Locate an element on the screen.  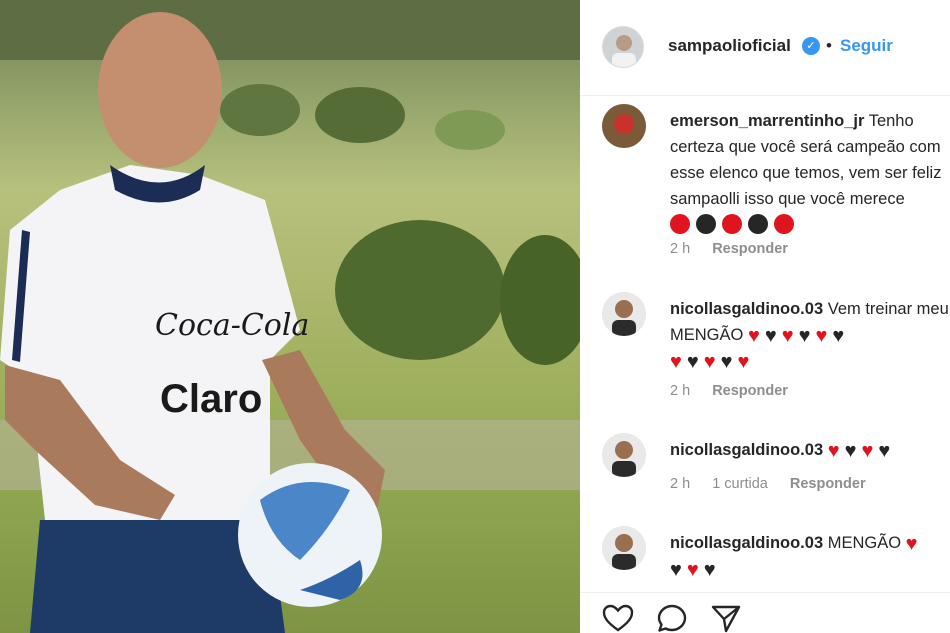
comment-emoji-row is located at coordinates (735, 225).